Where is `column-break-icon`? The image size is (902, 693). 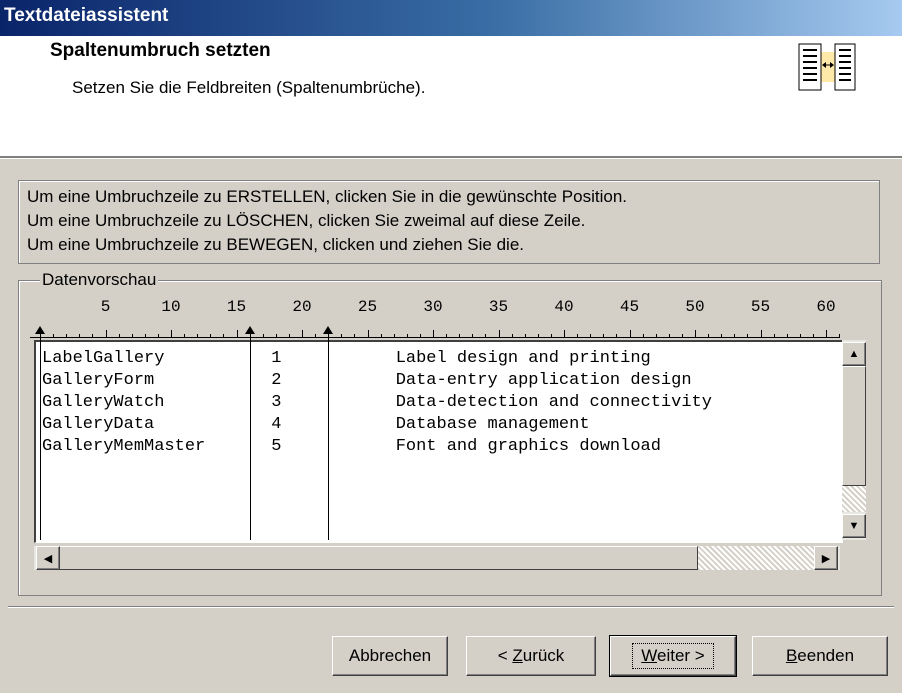 column-break-icon is located at coordinates (827, 67).